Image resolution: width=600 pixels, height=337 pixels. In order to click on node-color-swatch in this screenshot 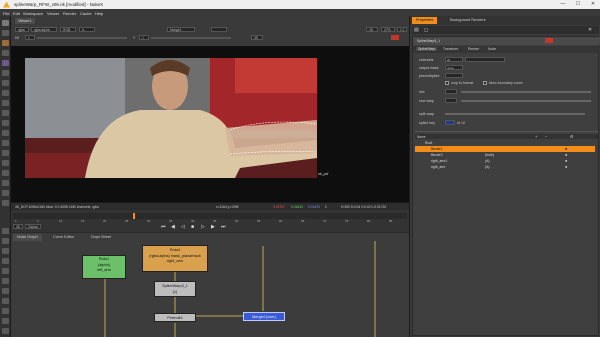, I will do `click(549, 40)`.